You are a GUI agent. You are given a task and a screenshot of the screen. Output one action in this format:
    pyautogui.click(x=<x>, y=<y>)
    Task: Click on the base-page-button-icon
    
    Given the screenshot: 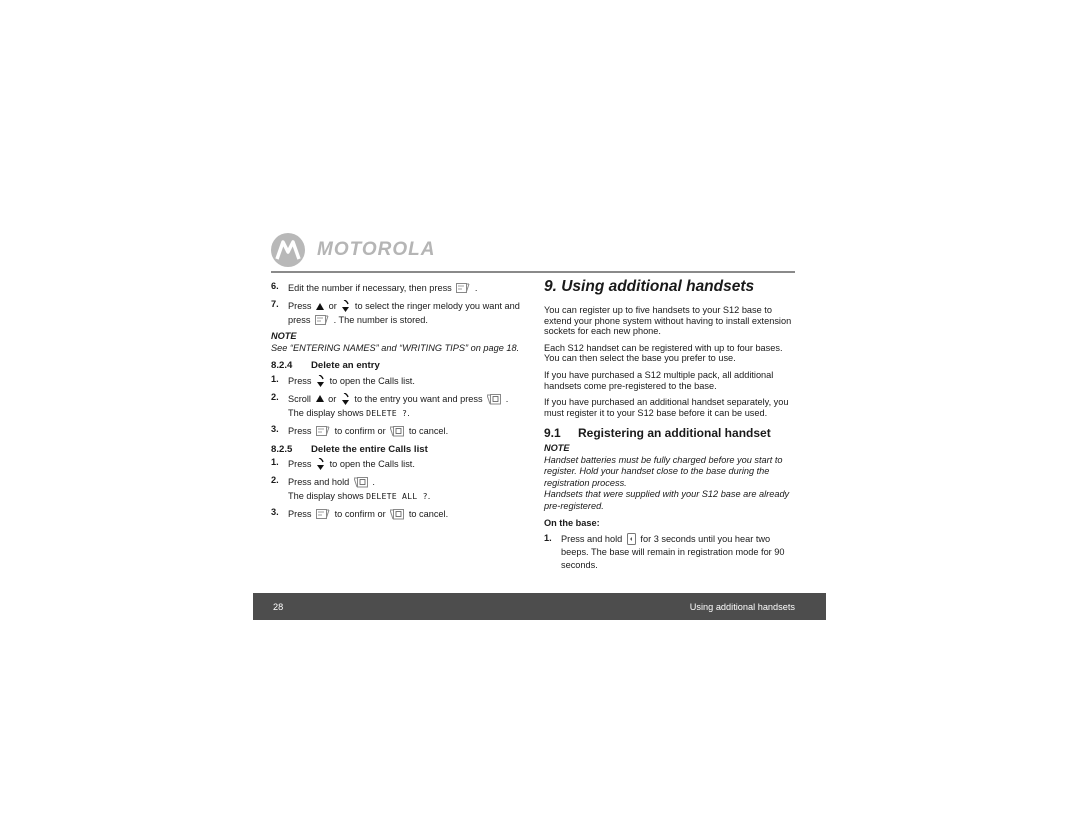 What is the action you would take?
    pyautogui.click(x=631, y=539)
    